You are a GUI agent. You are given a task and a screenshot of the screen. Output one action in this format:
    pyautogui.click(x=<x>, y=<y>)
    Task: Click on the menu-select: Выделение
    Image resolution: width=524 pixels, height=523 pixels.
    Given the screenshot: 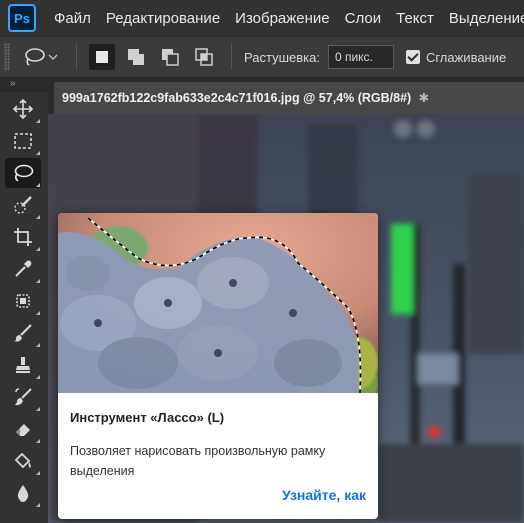 What is the action you would take?
    pyautogui.click(x=486, y=18)
    